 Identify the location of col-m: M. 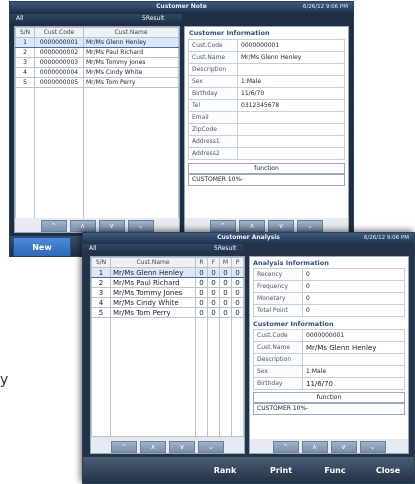
(225, 262).